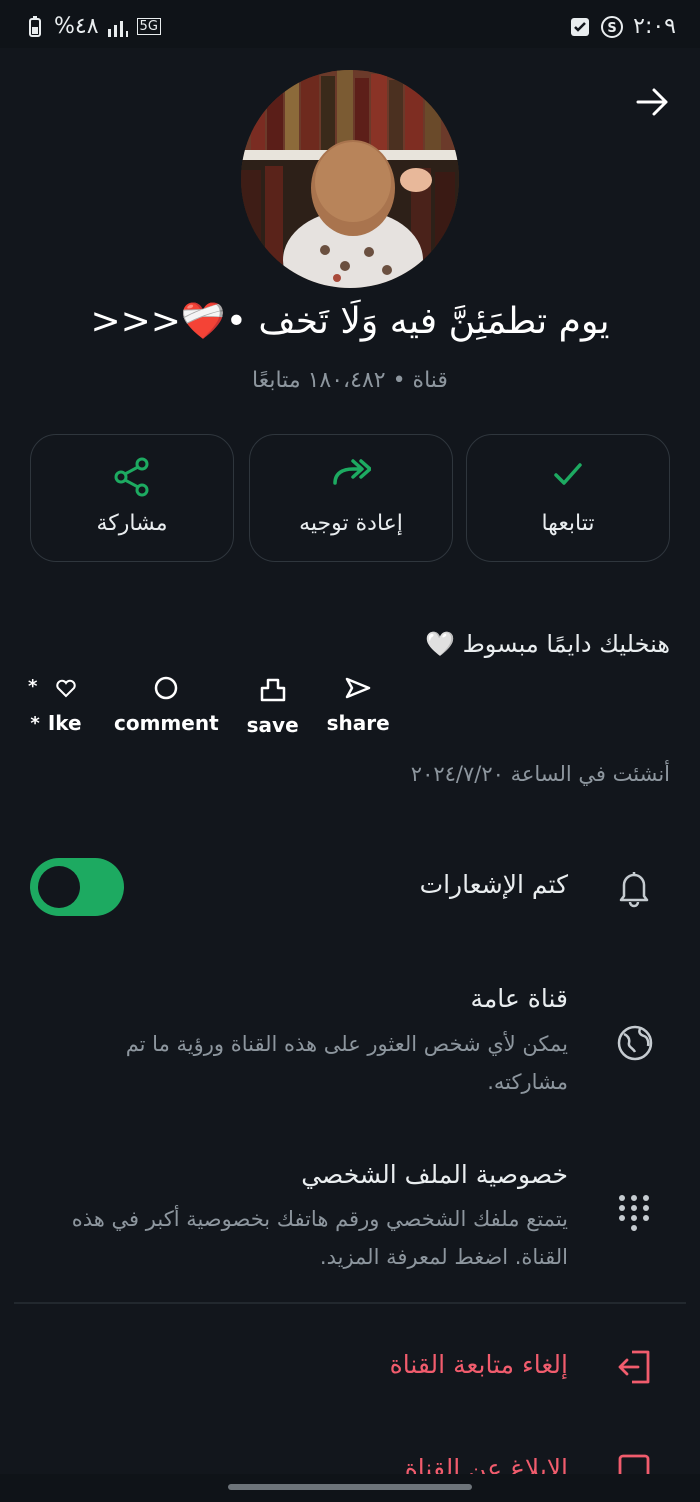 The height and width of the screenshot is (1502, 700). I want to click on check-icon, so click(568, 474).